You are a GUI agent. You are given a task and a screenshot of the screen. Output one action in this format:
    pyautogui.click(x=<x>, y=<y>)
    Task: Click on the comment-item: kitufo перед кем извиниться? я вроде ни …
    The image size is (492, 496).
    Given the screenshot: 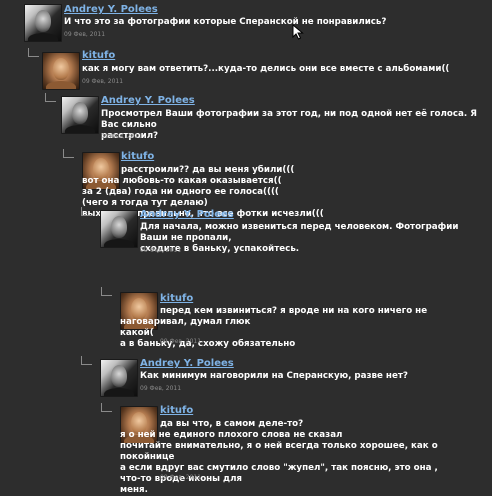 What is the action you would take?
    pyautogui.click(x=246, y=318)
    